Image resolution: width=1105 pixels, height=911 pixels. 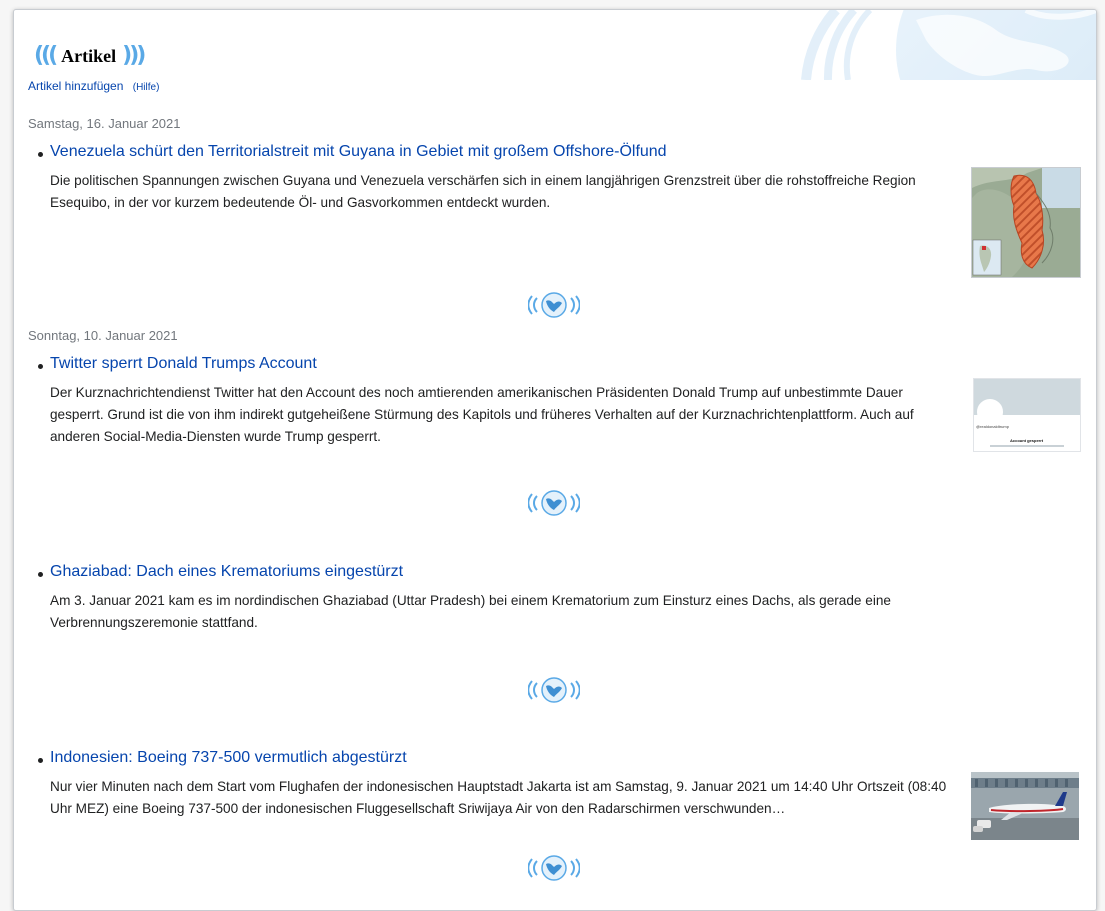 I want to click on avatar, so click(x=990, y=412).